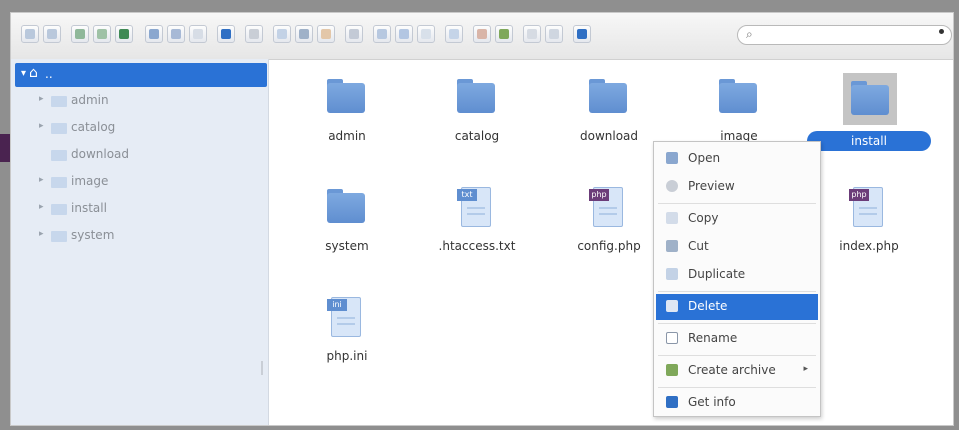  What do you see at coordinates (154, 34) in the screenshot?
I see `open-button` at bounding box center [154, 34].